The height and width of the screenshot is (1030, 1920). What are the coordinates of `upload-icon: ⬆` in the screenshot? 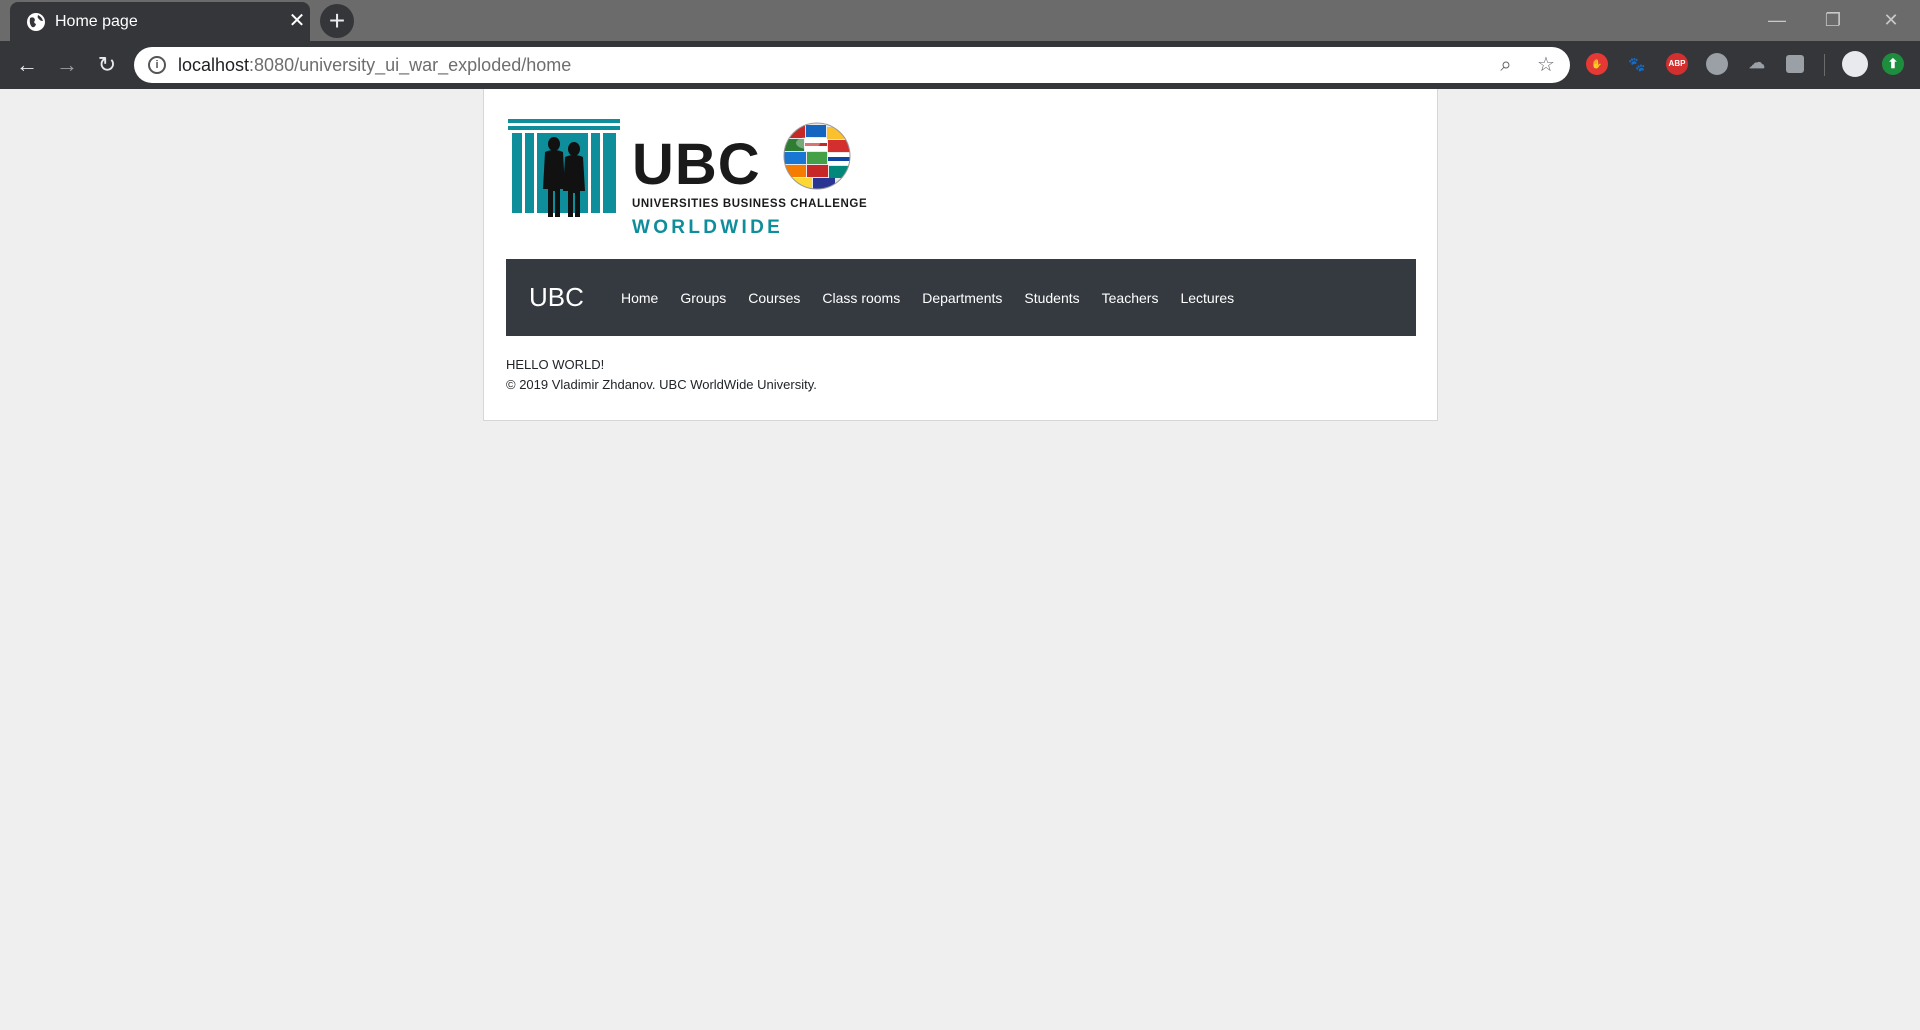 It's located at (1893, 64).